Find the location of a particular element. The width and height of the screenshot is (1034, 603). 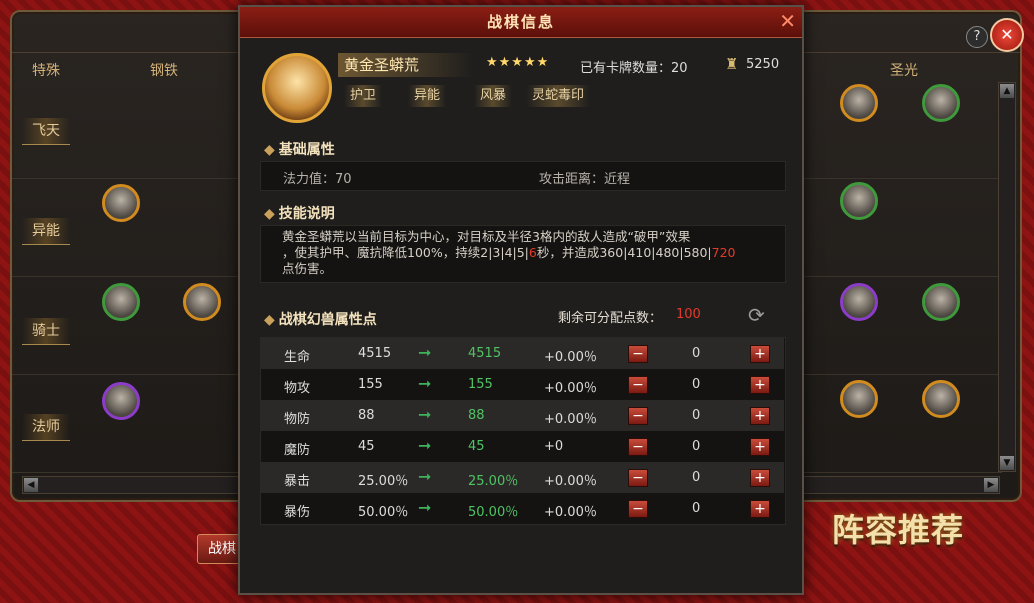

stat-name: 物防 is located at coordinates (297, 419).